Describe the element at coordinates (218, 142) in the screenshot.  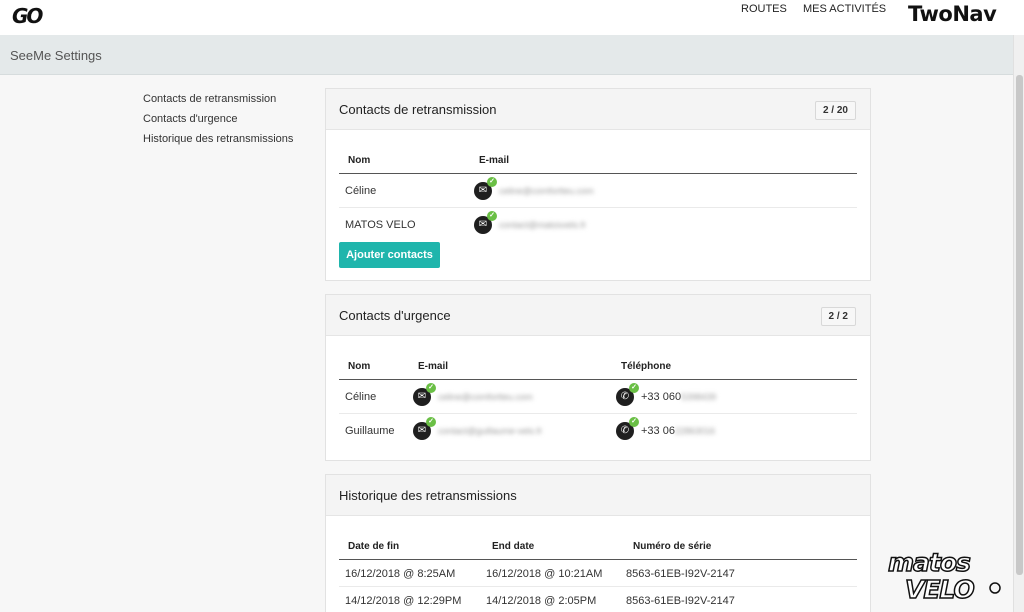
I see `sidenav-item-history: Historique des retransmissions` at that location.